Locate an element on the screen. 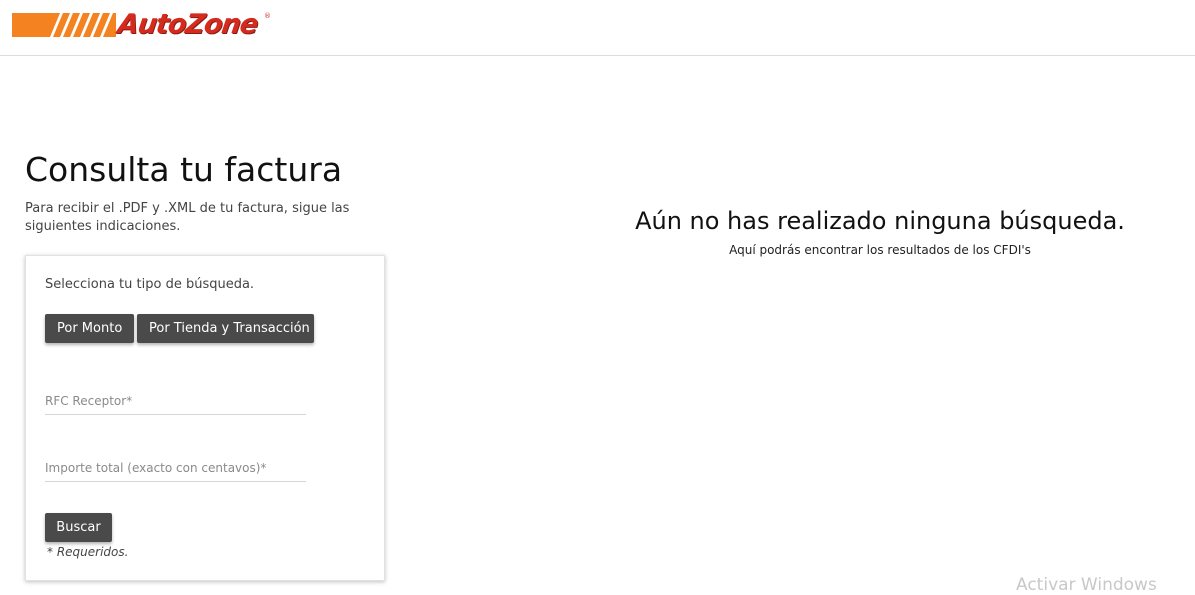 The image size is (1195, 595). search-type-instruction: Selecciona tu tipo de búsqueda. is located at coordinates (150, 284).